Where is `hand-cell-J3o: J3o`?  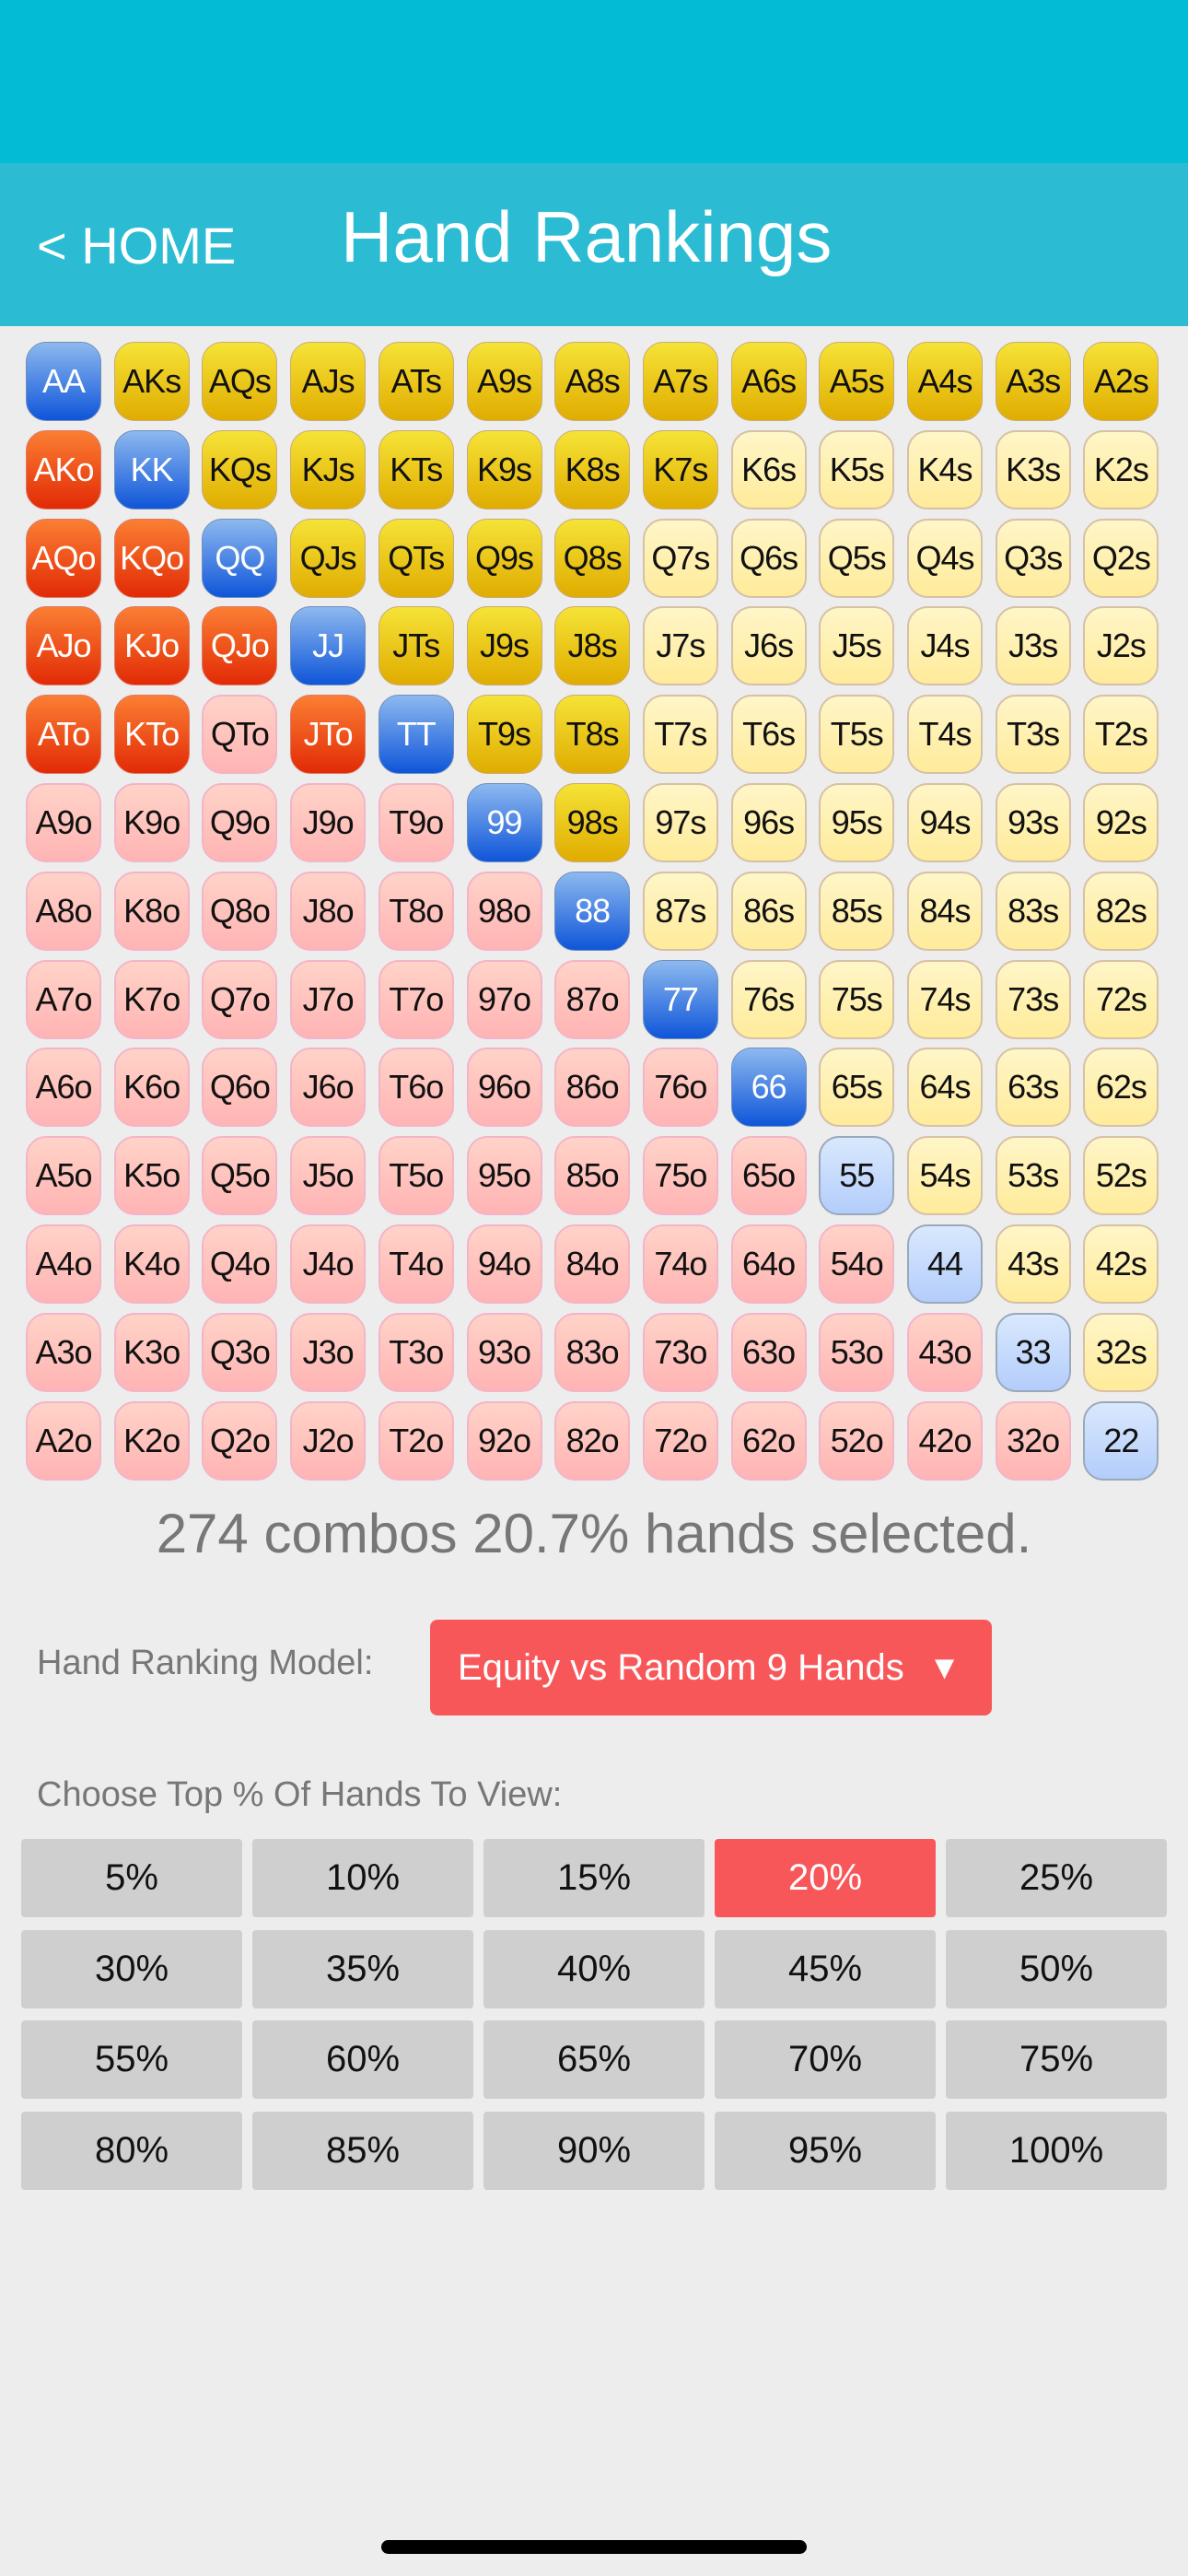 hand-cell-J3o: J3o is located at coordinates (328, 1352).